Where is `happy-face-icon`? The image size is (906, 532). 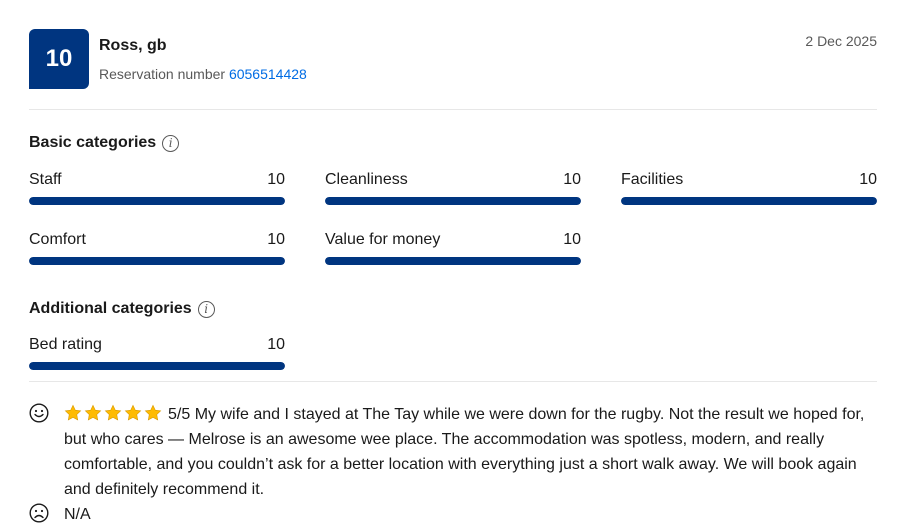
happy-face-icon is located at coordinates (39, 413).